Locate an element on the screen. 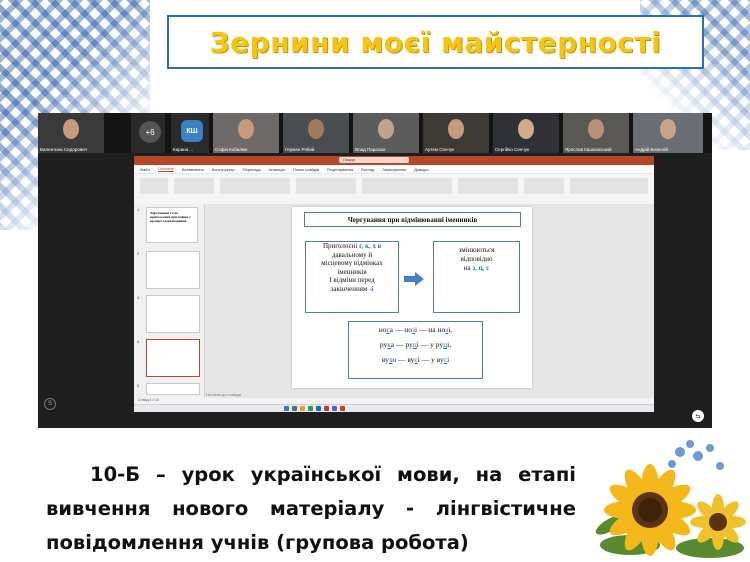 This screenshot has height=562, width=750. participant-name: Андрій Безногій is located at coordinates (651, 149).